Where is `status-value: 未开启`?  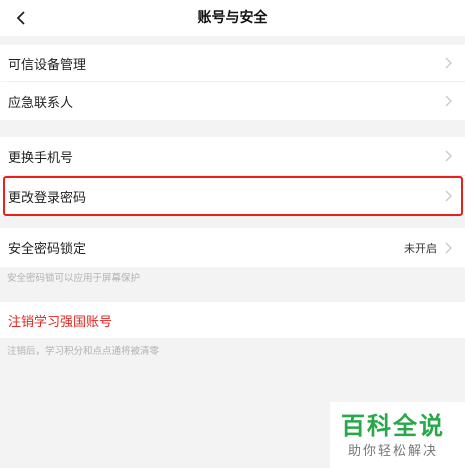 status-value: 未开启 is located at coordinates (420, 248).